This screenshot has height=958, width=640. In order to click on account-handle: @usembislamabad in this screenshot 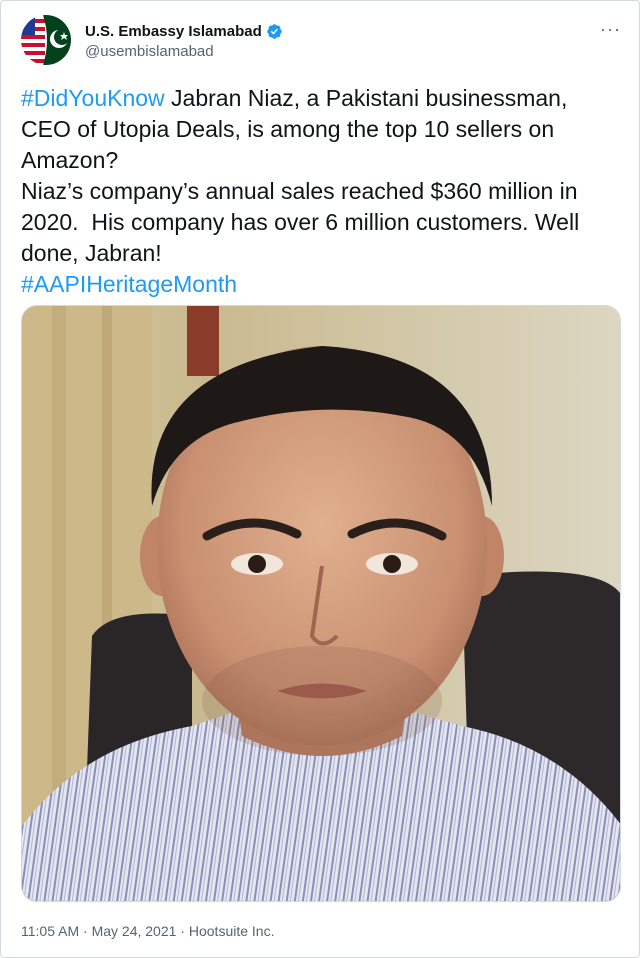, I will do `click(184, 51)`.